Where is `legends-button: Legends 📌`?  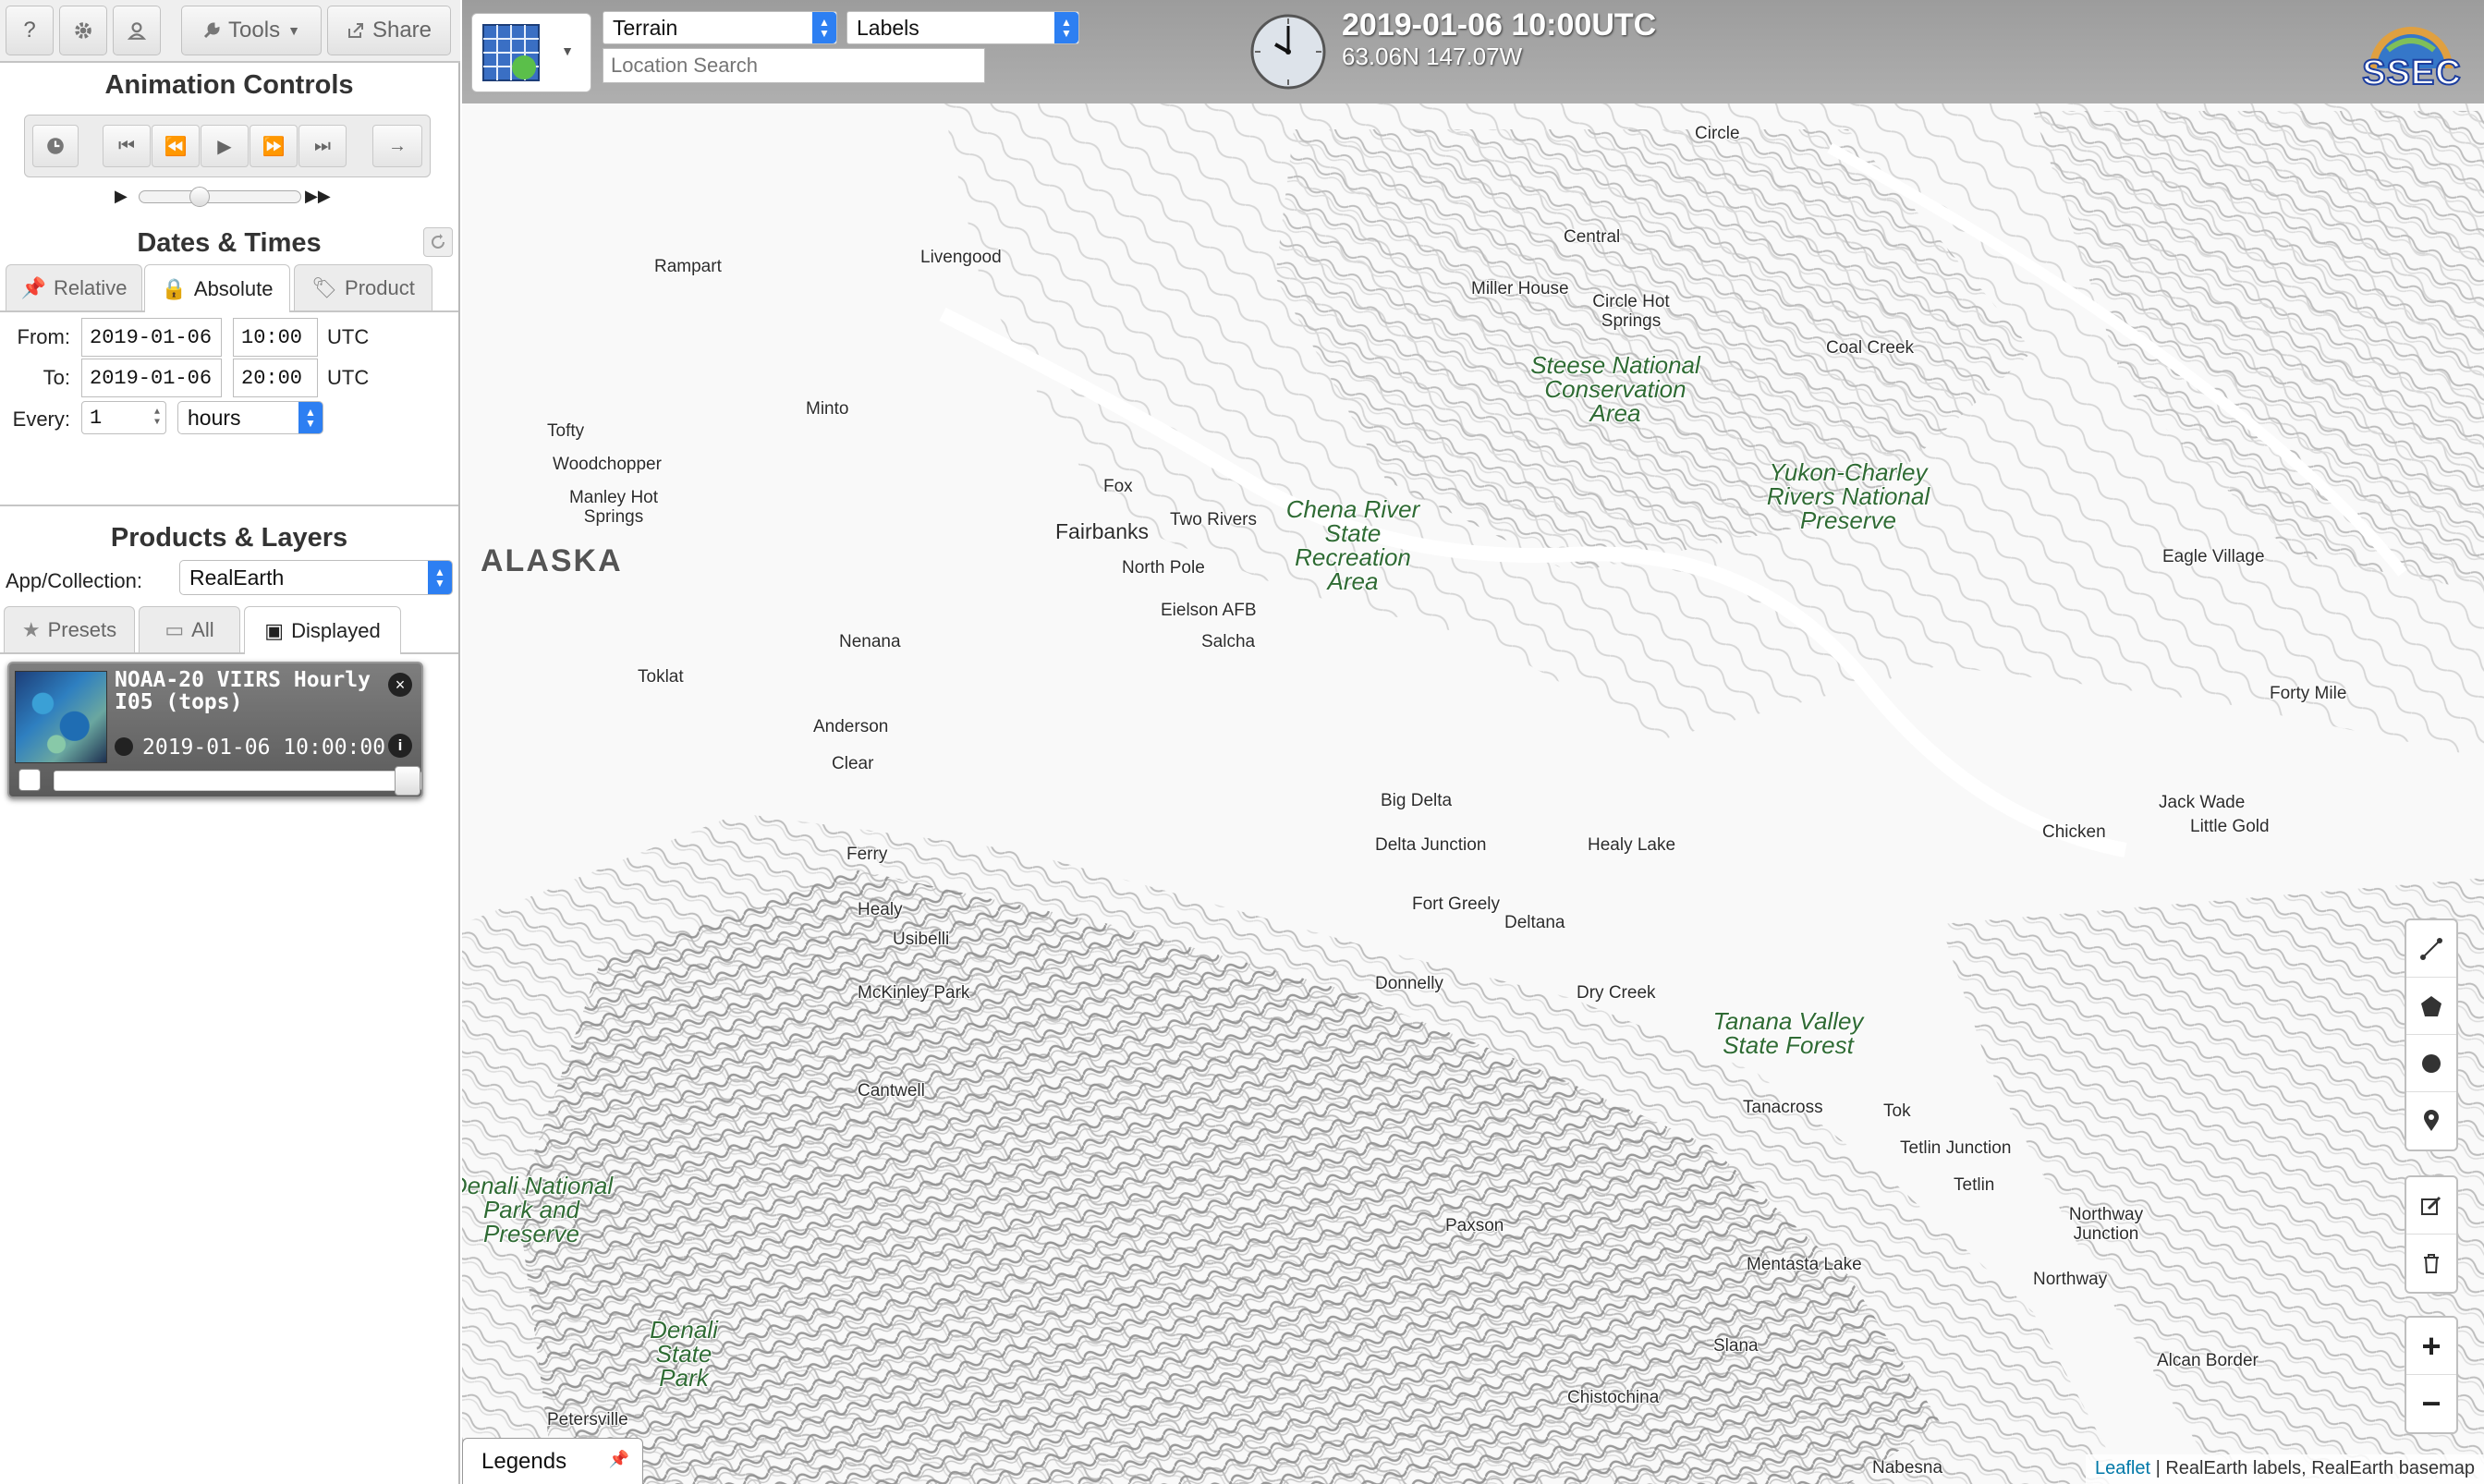 legends-button: Legends 📌 is located at coordinates (552, 1461).